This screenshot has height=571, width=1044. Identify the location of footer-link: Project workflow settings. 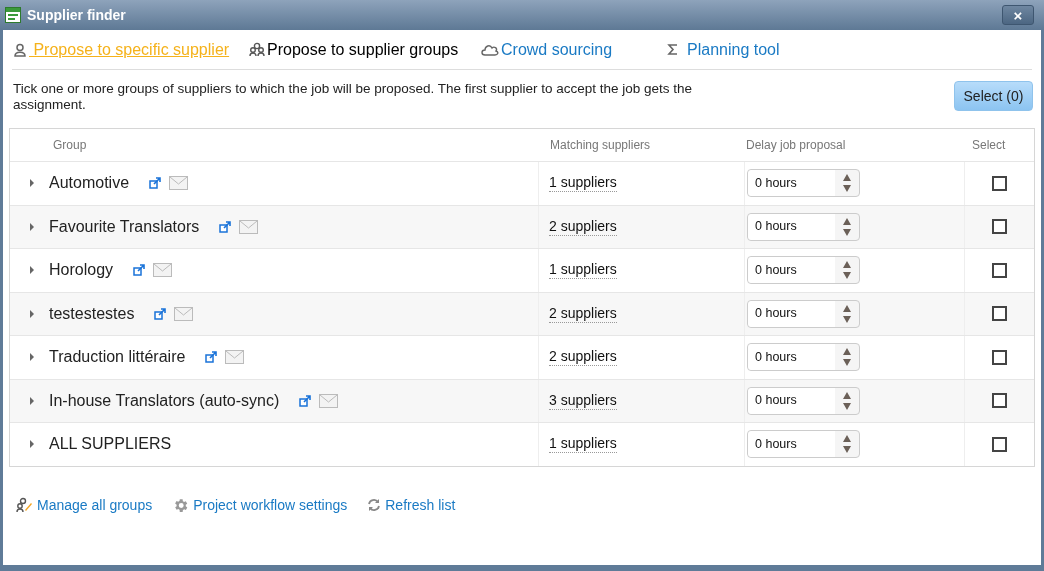
(270, 505).